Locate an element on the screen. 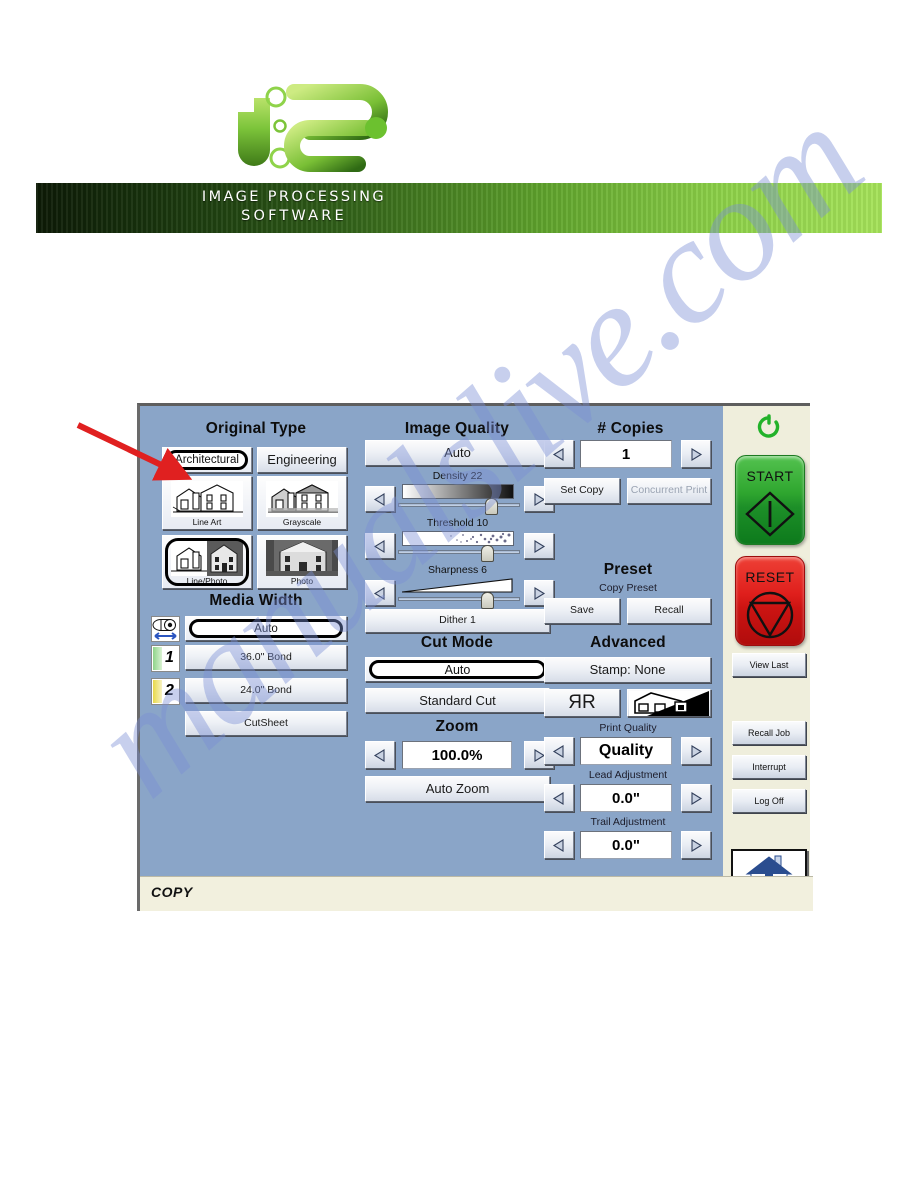  cut-mode-auto: Auto is located at coordinates (457, 669).